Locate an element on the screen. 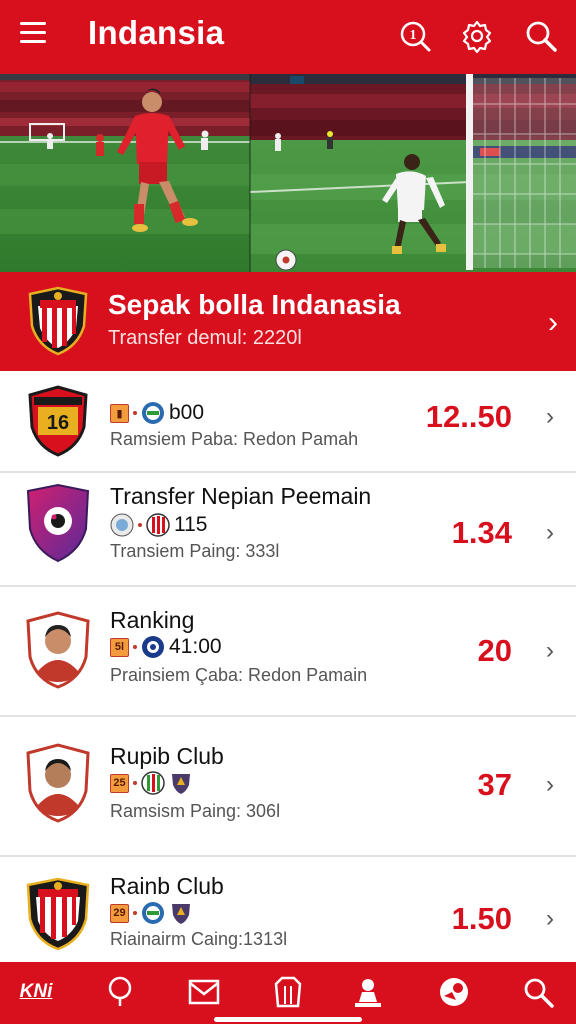 Image resolution: width=576 pixels, height=1024 pixels. nav-home-logo: KNi is located at coordinates (36, 992).